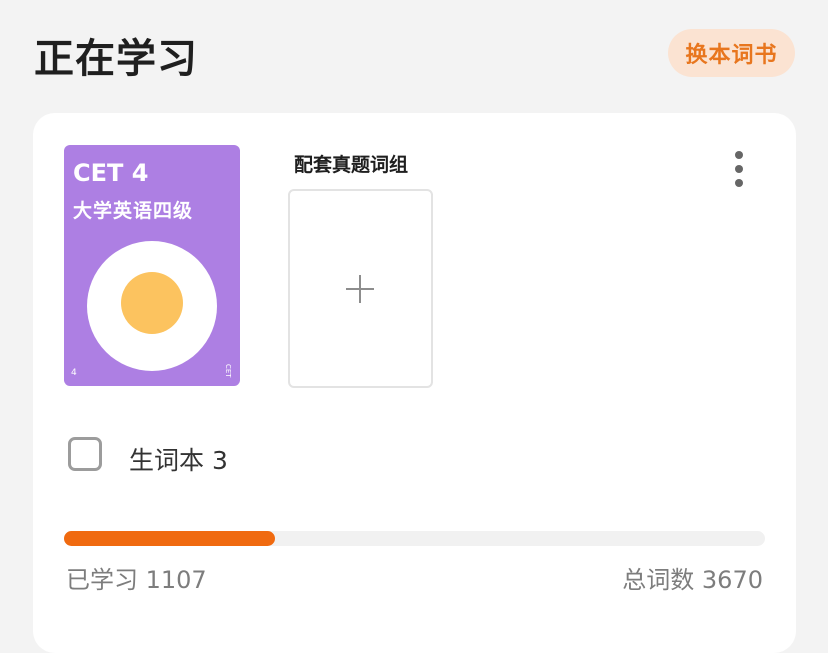  What do you see at coordinates (178, 460) in the screenshot?
I see `vocab-book-label: 生词本 3` at bounding box center [178, 460].